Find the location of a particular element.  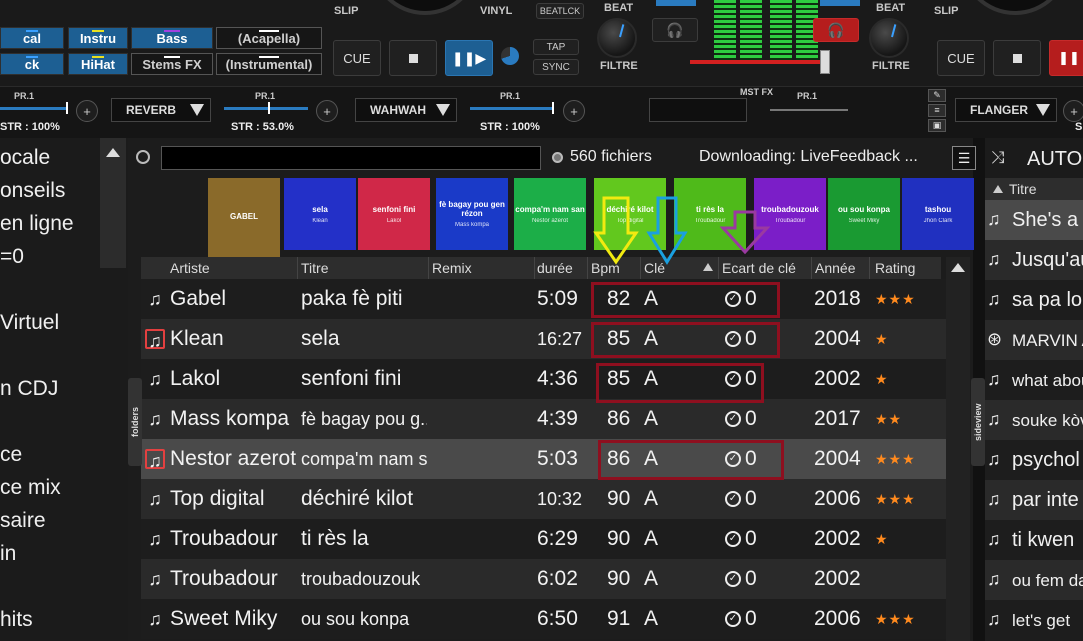

sample-pad-3: Bass is located at coordinates (172, 38).